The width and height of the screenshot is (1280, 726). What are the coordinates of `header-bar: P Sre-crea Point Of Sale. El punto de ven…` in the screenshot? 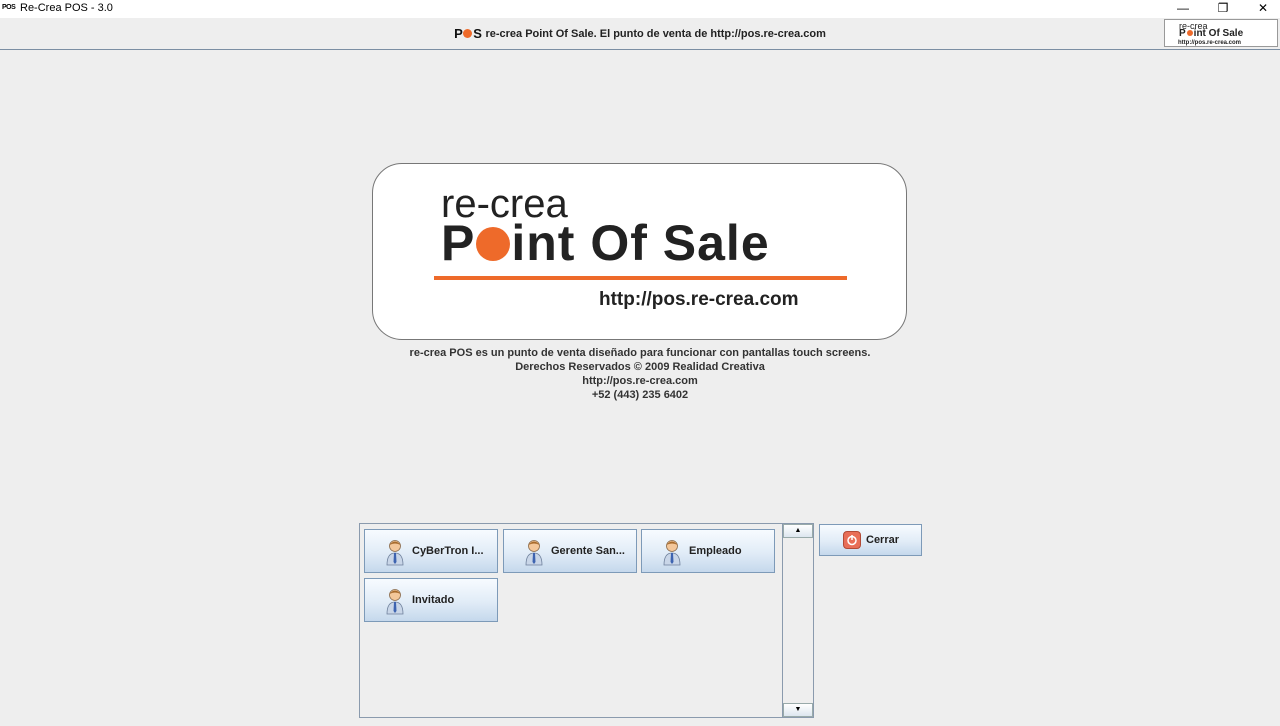 It's located at (640, 34).